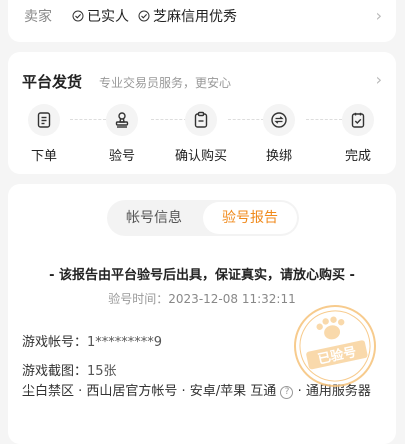  What do you see at coordinates (122, 120) in the screenshot?
I see `verify-stamp-icon` at bounding box center [122, 120].